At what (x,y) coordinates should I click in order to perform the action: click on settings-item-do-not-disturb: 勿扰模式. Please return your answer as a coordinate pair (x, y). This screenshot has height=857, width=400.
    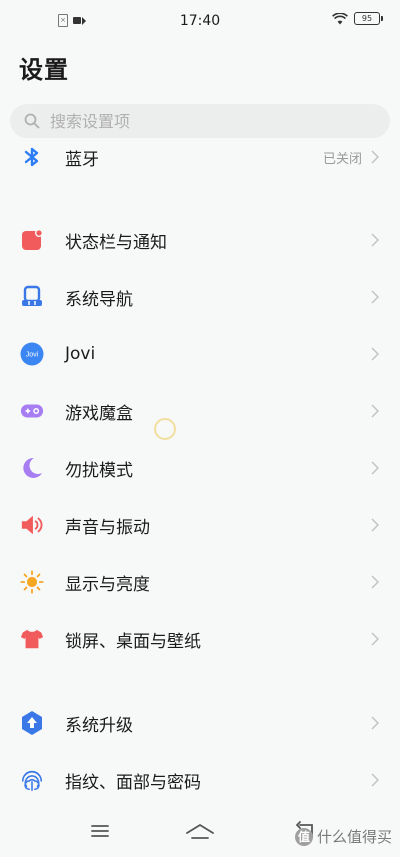
    Looking at the image, I should click on (200, 468).